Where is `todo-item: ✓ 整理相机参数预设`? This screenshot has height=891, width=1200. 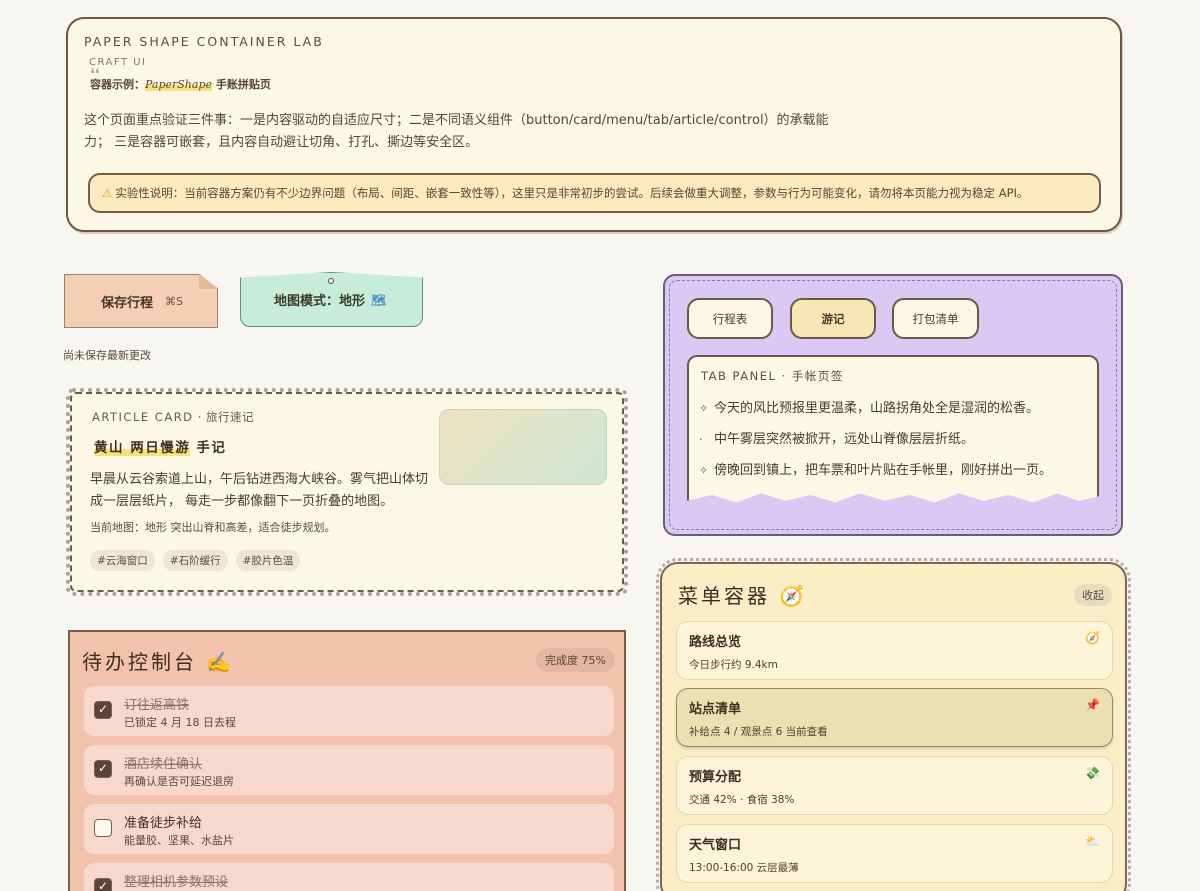 todo-item: ✓ 整理相机参数预设 is located at coordinates (349, 877).